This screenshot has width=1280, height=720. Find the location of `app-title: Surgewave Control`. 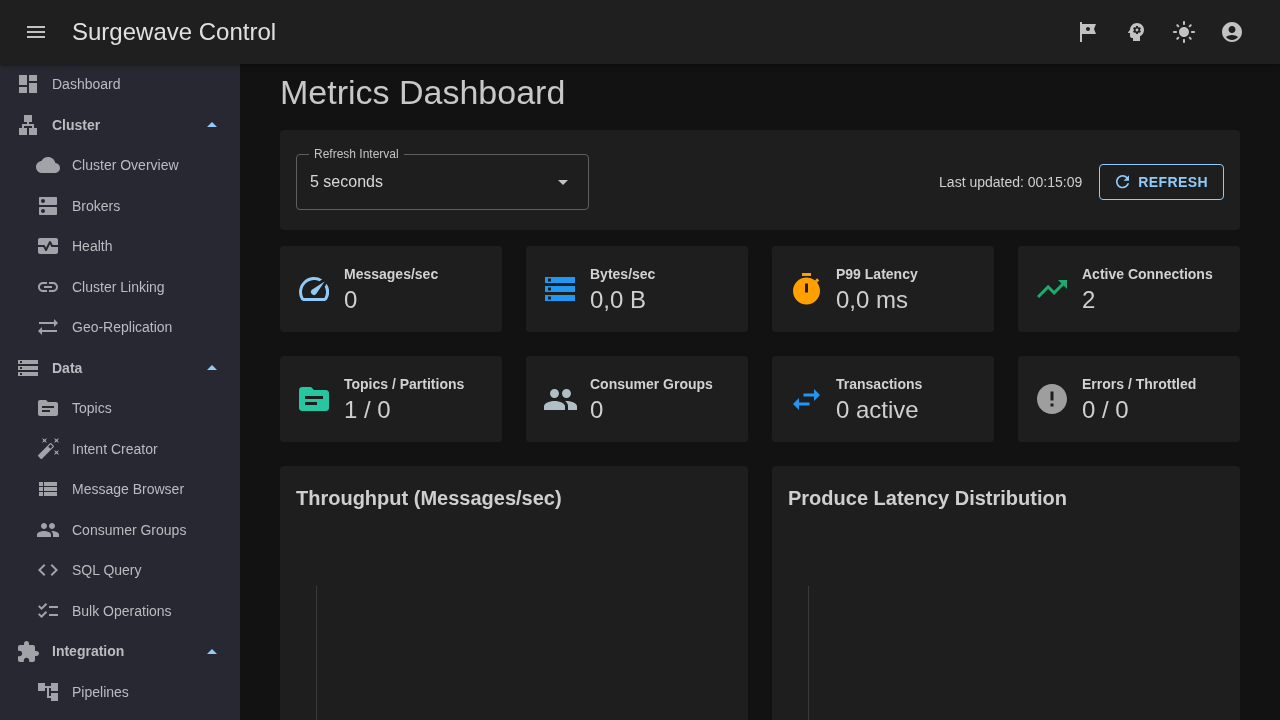

app-title: Surgewave Control is located at coordinates (174, 32).